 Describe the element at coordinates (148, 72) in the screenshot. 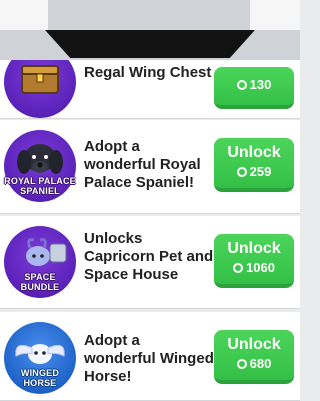

I see `item-title: Regal Wing Chest` at that location.